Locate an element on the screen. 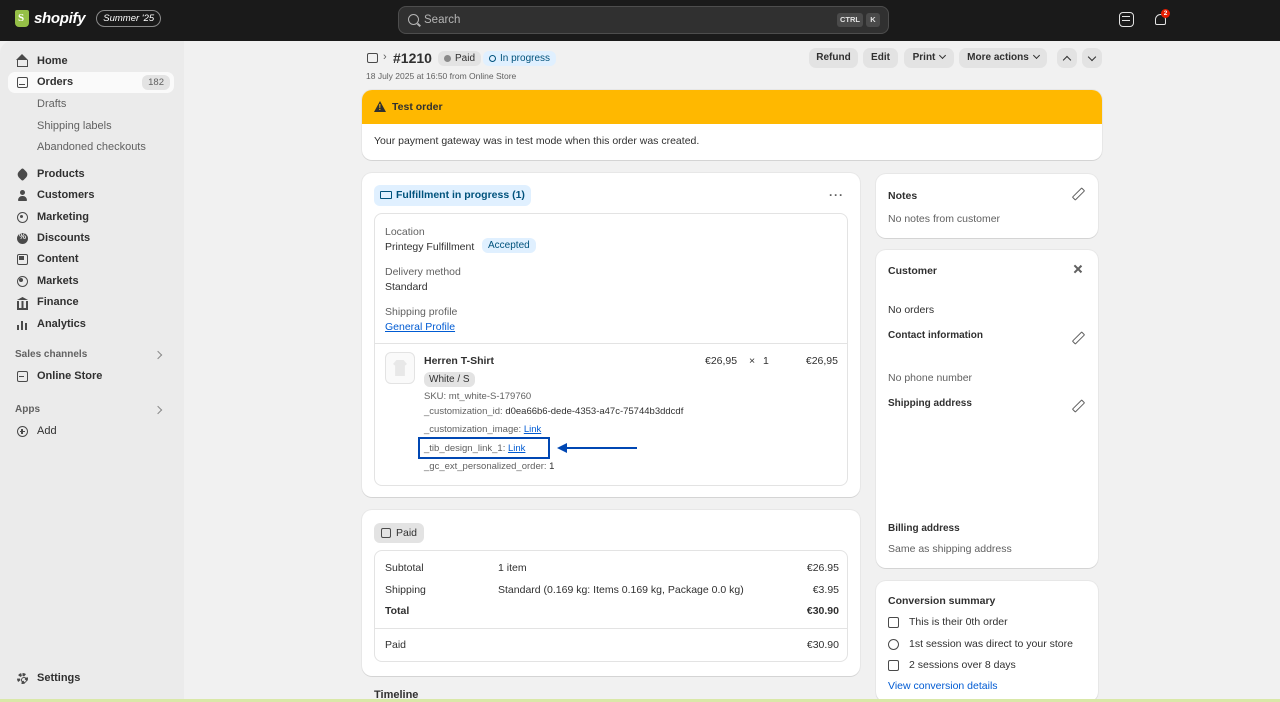  sku: SKU: mt_white-S-179760 is located at coordinates (478, 396).